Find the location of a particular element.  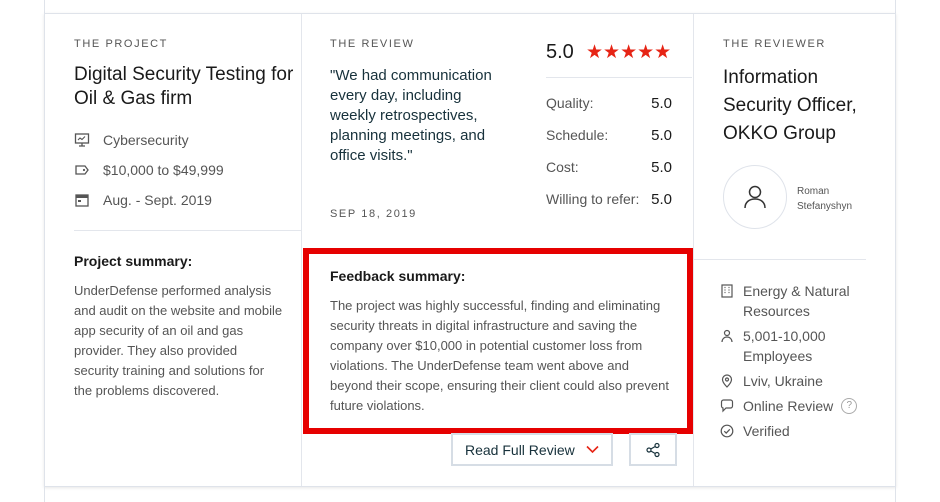

share-icon is located at coordinates (653, 449).